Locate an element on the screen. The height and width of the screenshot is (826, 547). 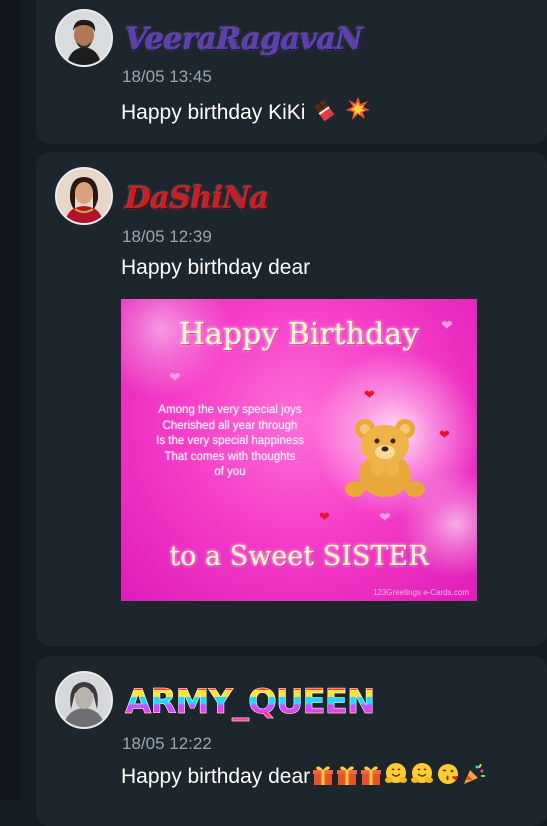
girl-avatar-icon is located at coordinates (84, 700).